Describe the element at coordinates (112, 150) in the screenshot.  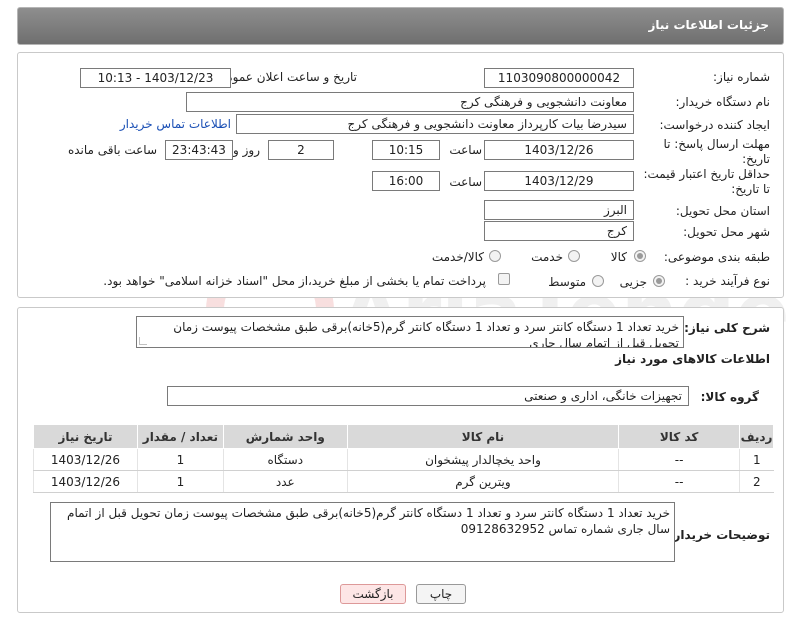
I see `remaining-time-label: ساعت باقی مانده` at that location.